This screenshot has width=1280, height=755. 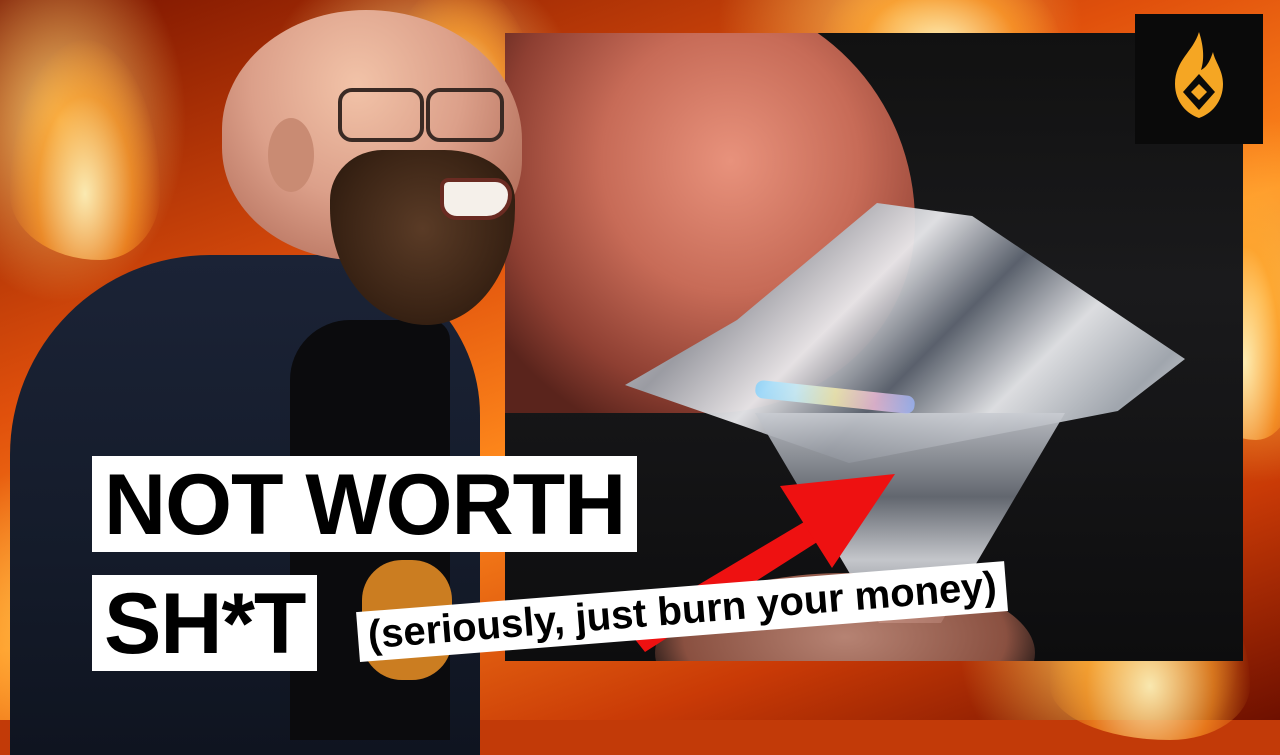 What do you see at coordinates (205, 623) in the screenshot?
I see `headline-line-2: SH*T` at bounding box center [205, 623].